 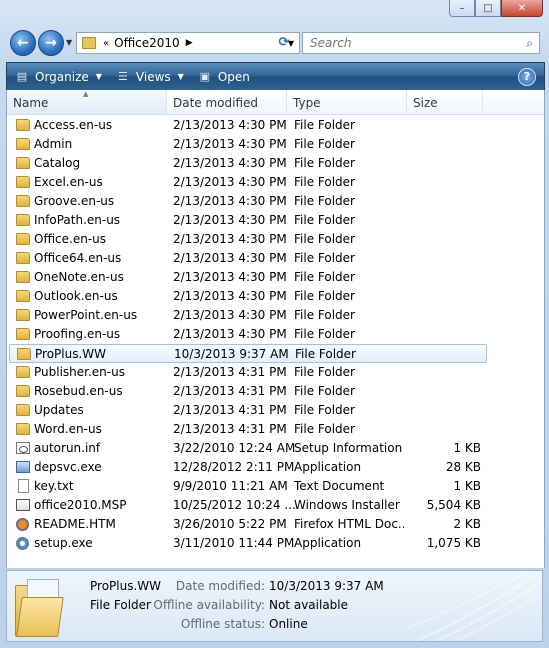 I want to click on minimize-button: –, so click(x=462, y=8).